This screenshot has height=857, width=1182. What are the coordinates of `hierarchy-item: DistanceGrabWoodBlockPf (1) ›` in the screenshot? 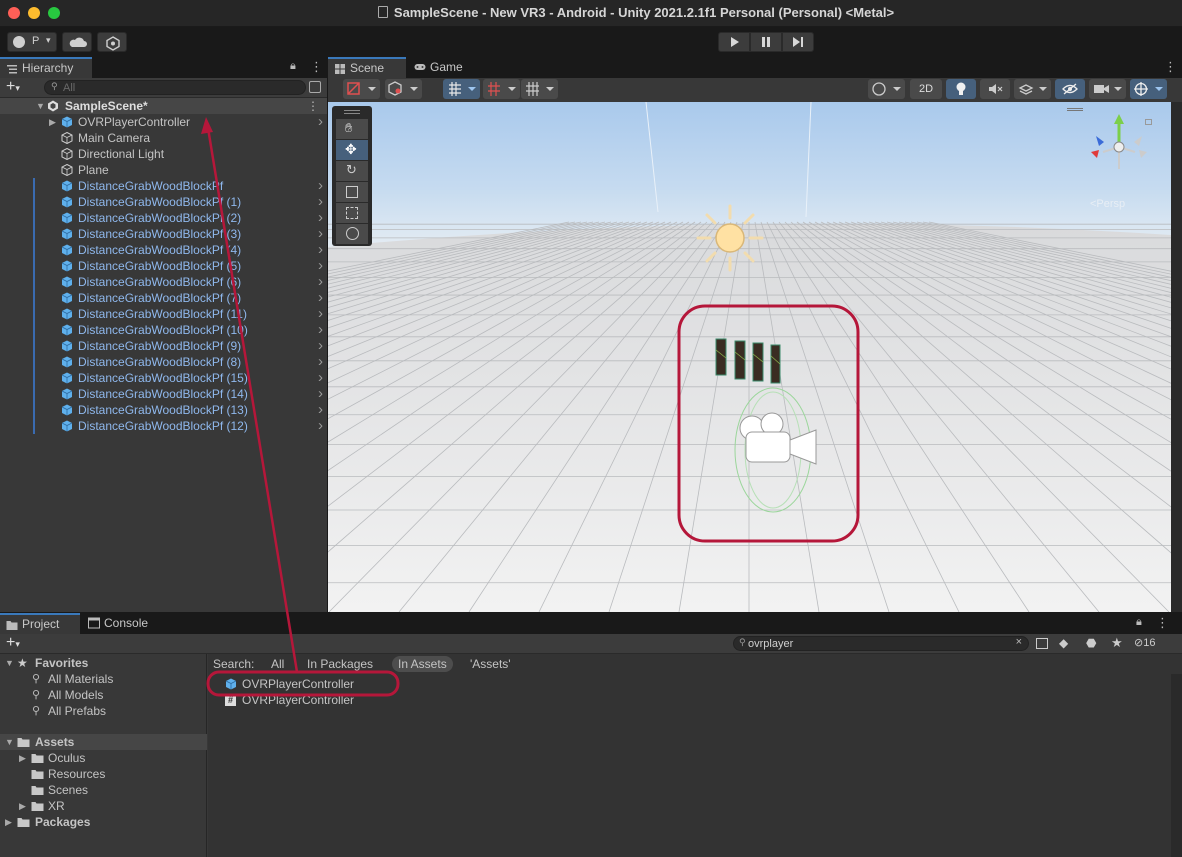 It's located at (163, 202).